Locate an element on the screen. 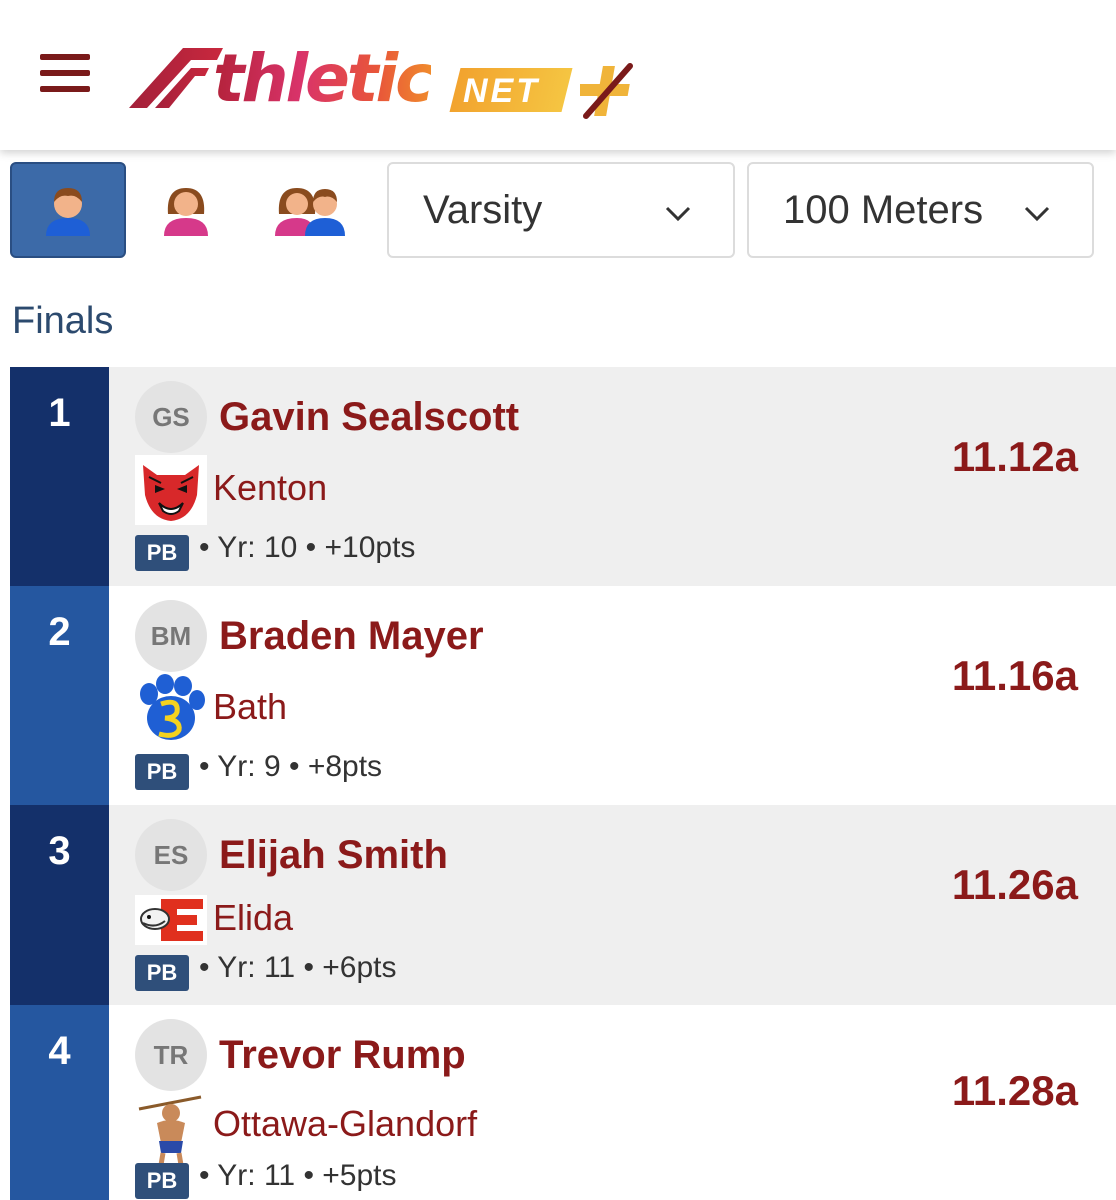 The width and height of the screenshot is (1116, 1200). athlete-meta: • Yr: 11 • +6pts is located at coordinates (298, 967).